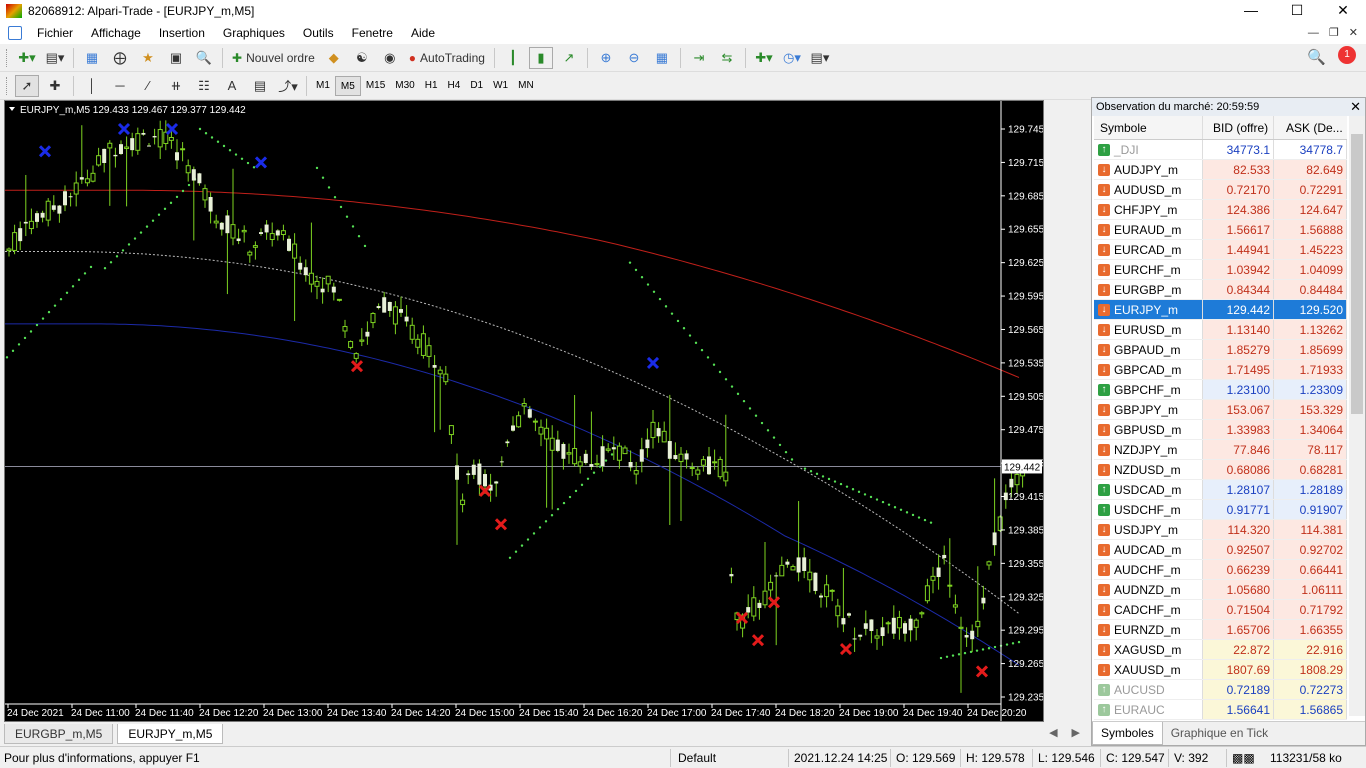 Image resolution: width=1366 pixels, height=768 pixels. Describe the element at coordinates (148, 58) in the screenshot. I see `navigator-icon: ★` at that location.